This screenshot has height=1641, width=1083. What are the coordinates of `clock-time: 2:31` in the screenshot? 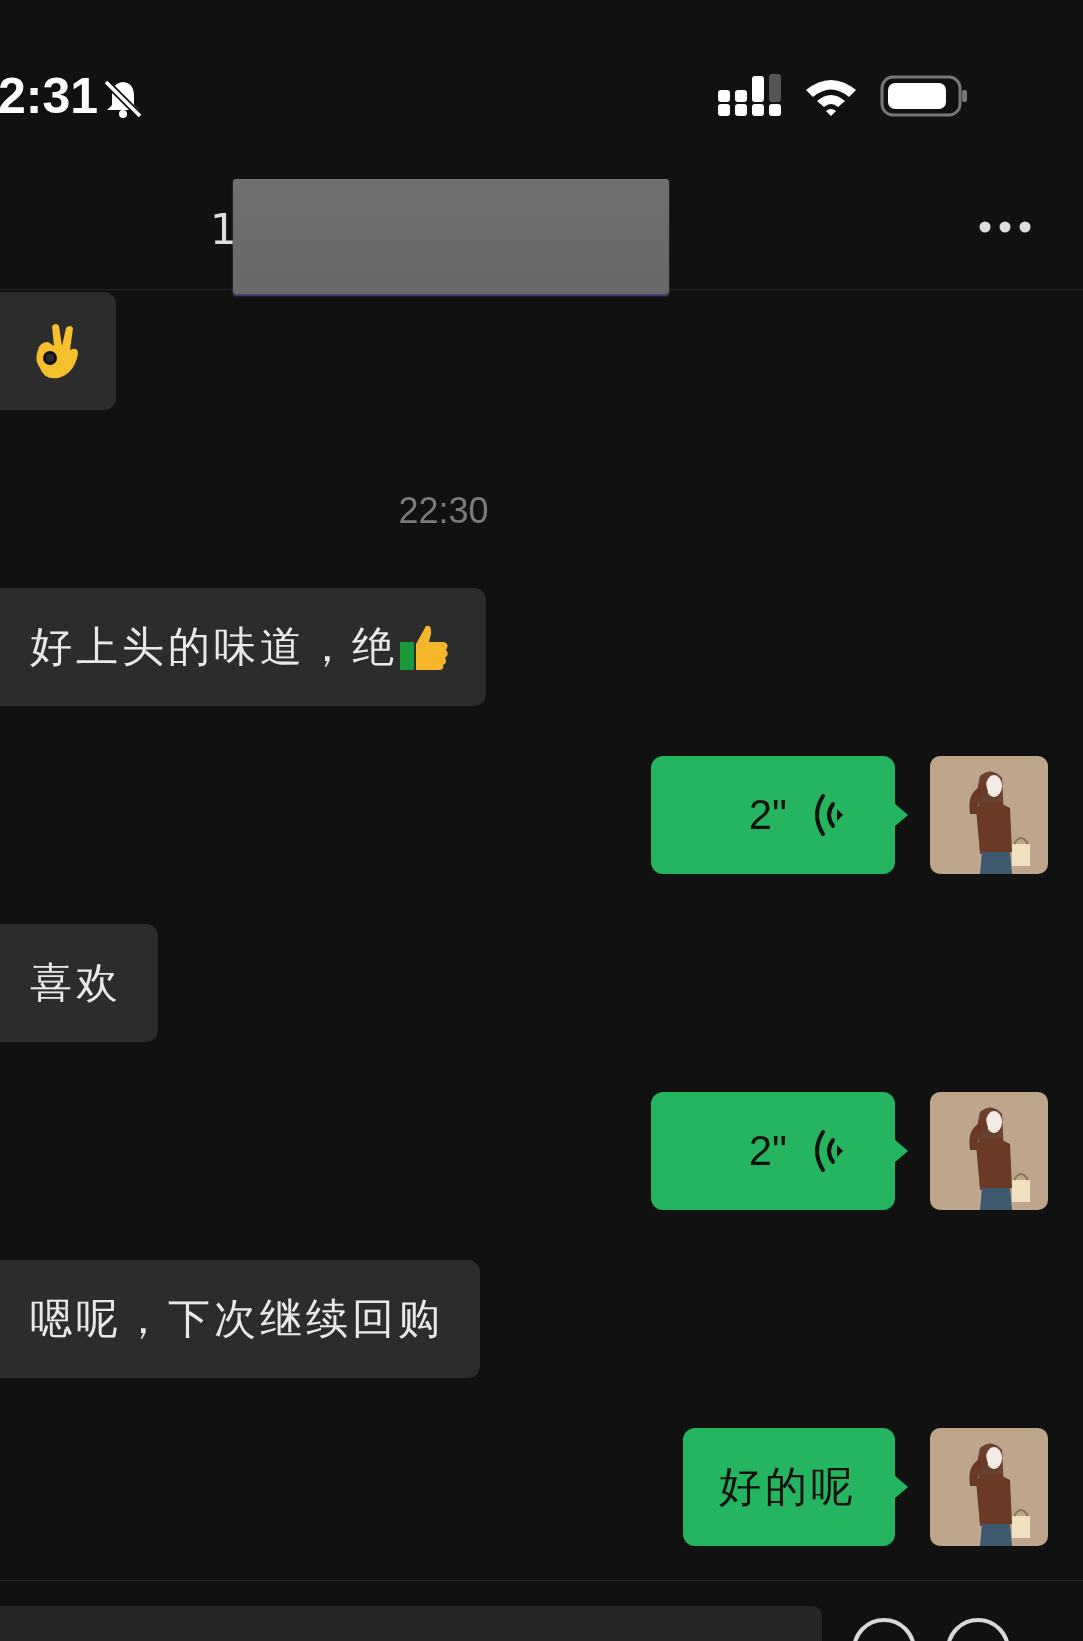 It's located at (49, 96).